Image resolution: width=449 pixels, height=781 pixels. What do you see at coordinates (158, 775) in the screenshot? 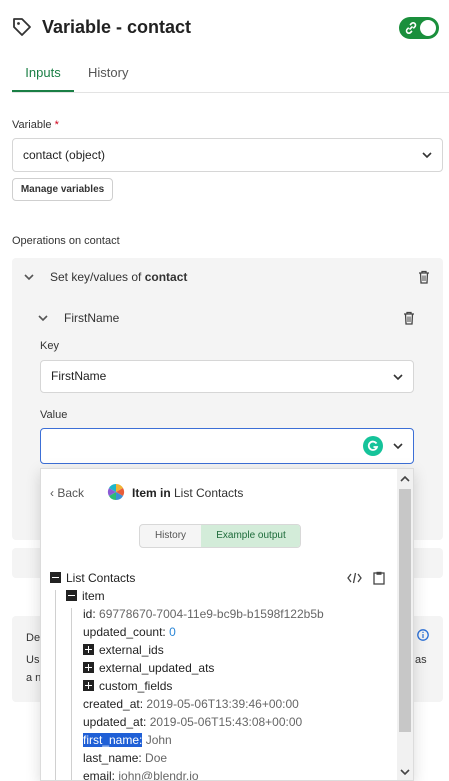
I see `tree-value: john@blendr.io` at bounding box center [158, 775].